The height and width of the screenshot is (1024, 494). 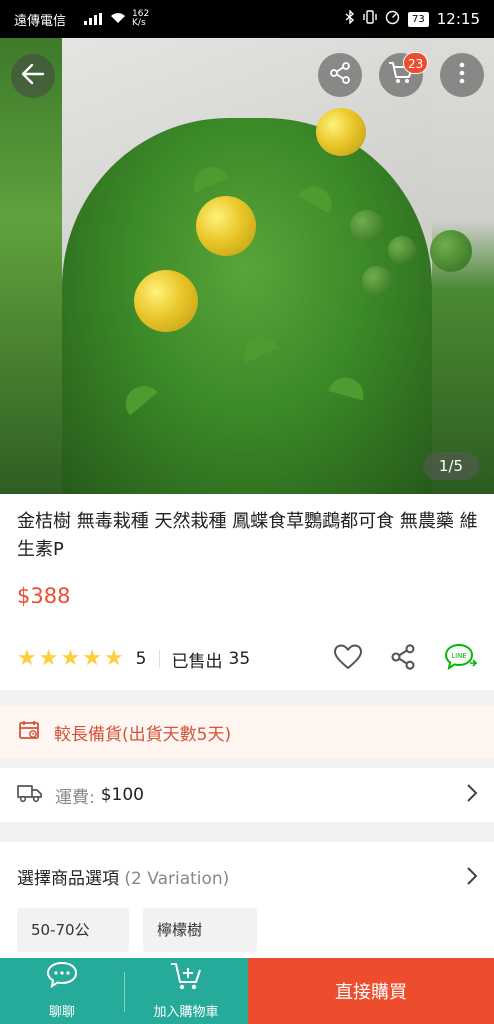 What do you see at coordinates (247, 535) in the screenshot?
I see `product-title: 金桔樹 無毒栽種 天然栽種 鳳蝶食草鸚鵡都可食 無農藥 維生素P` at bounding box center [247, 535].